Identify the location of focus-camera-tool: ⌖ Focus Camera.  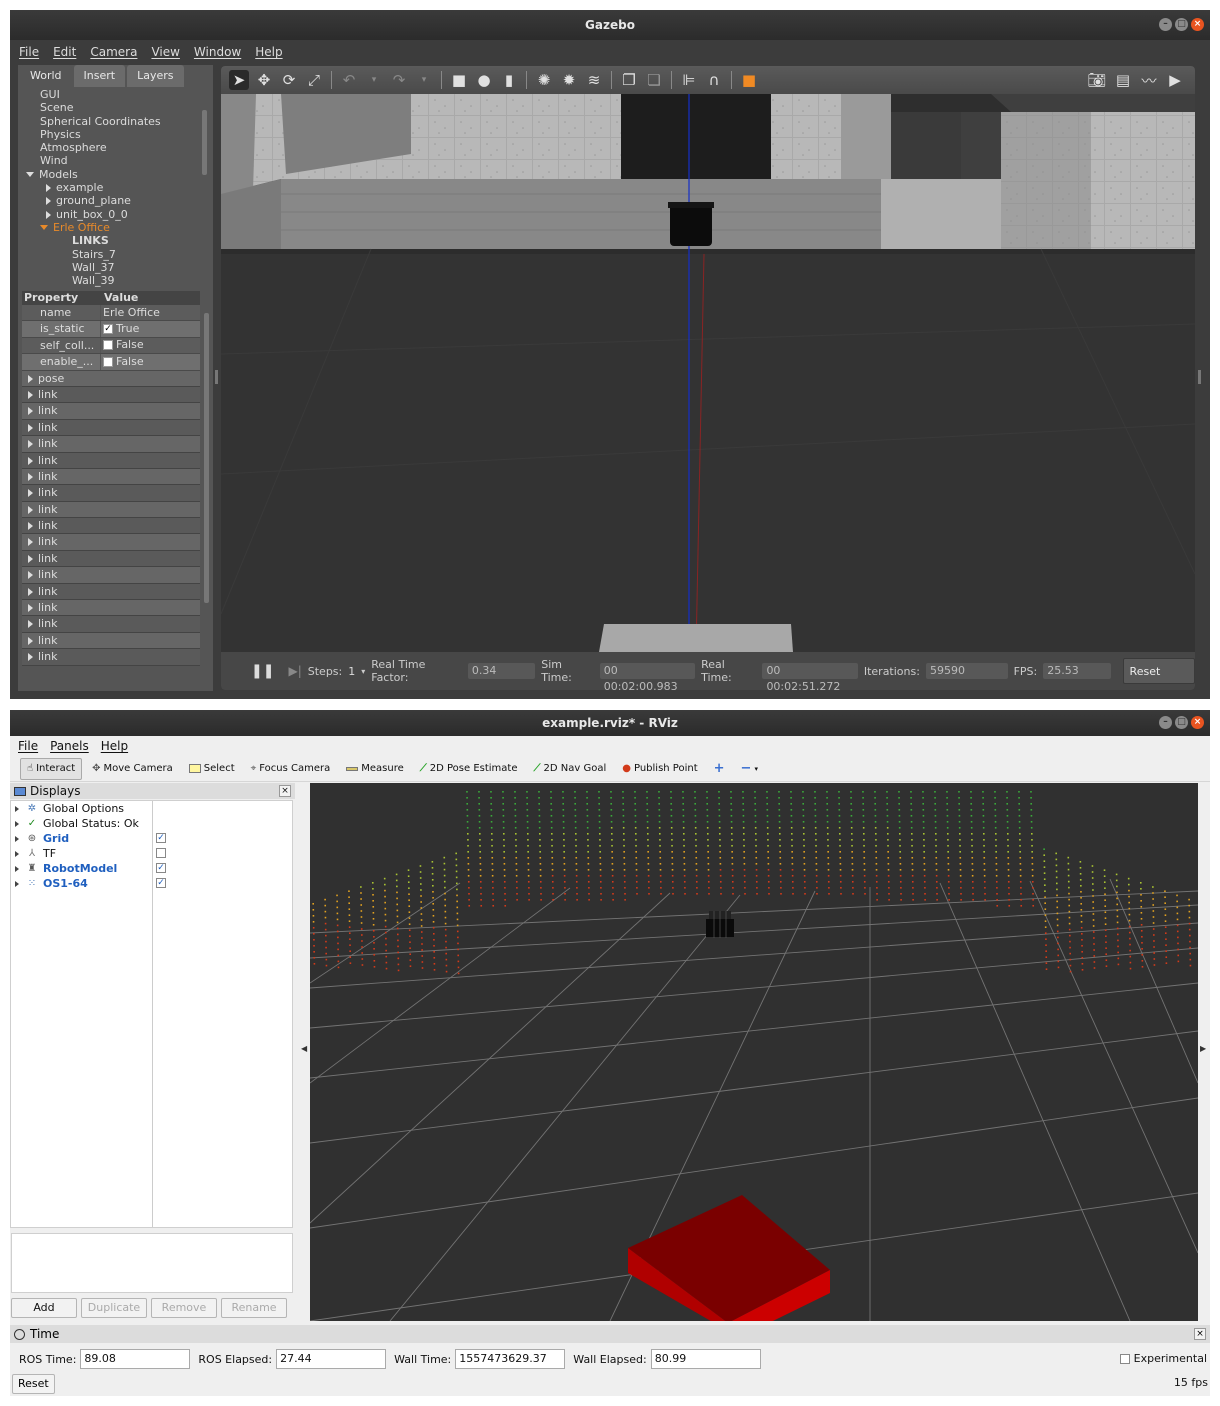
(291, 769).